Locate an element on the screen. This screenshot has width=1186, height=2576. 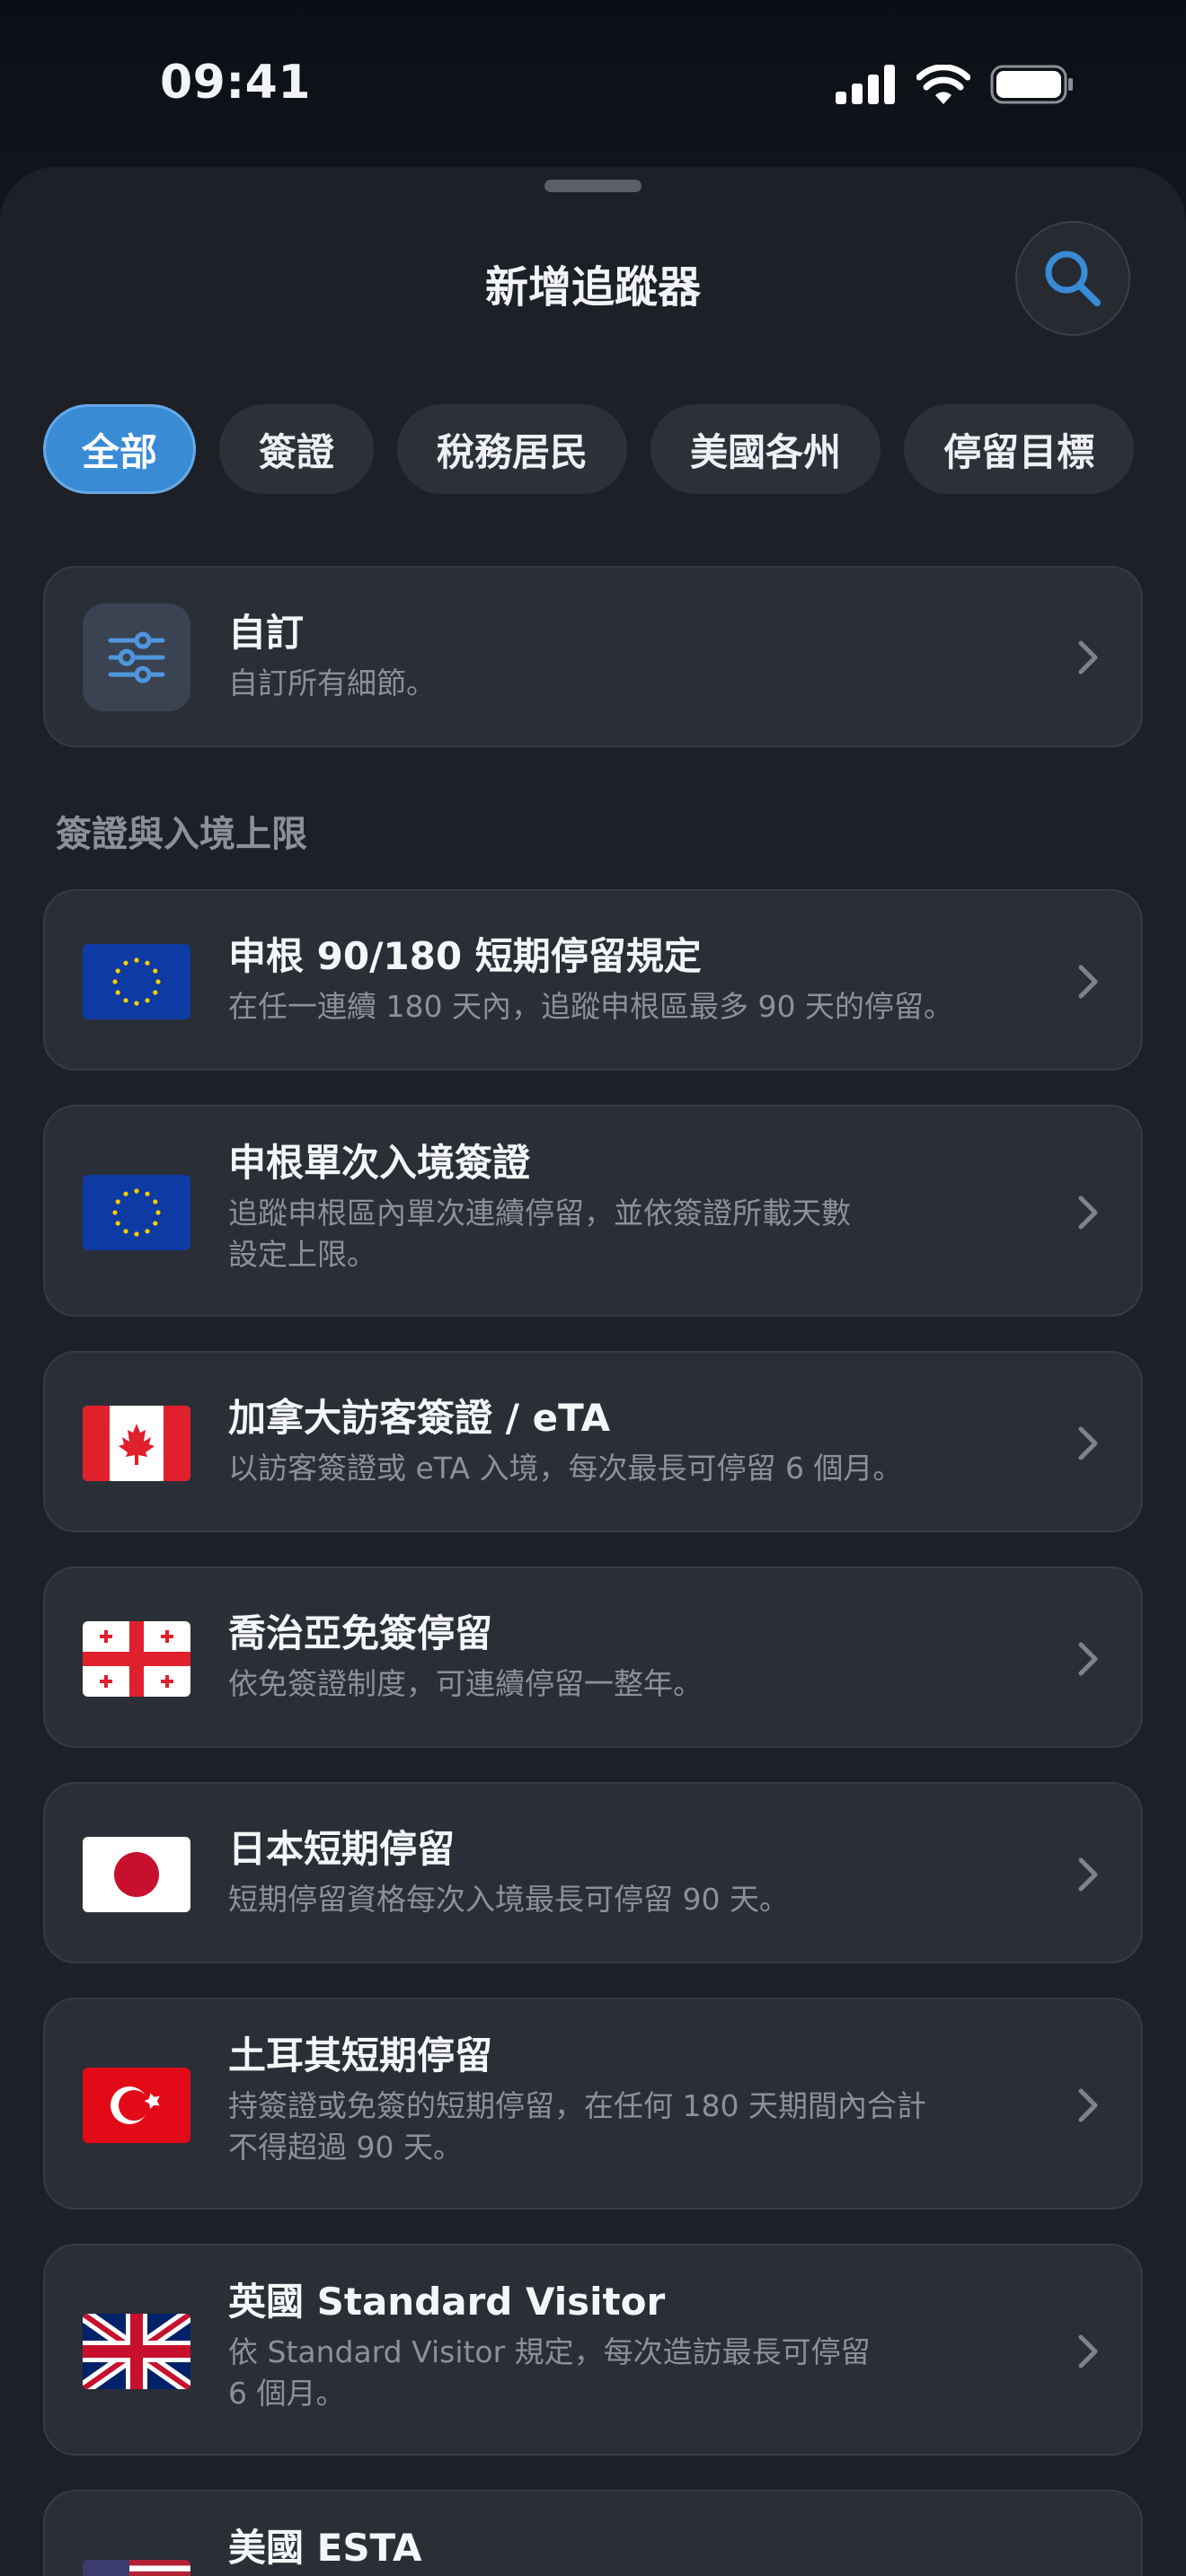
tracker-row-us: 美國 ESTA is located at coordinates (593, 2533).